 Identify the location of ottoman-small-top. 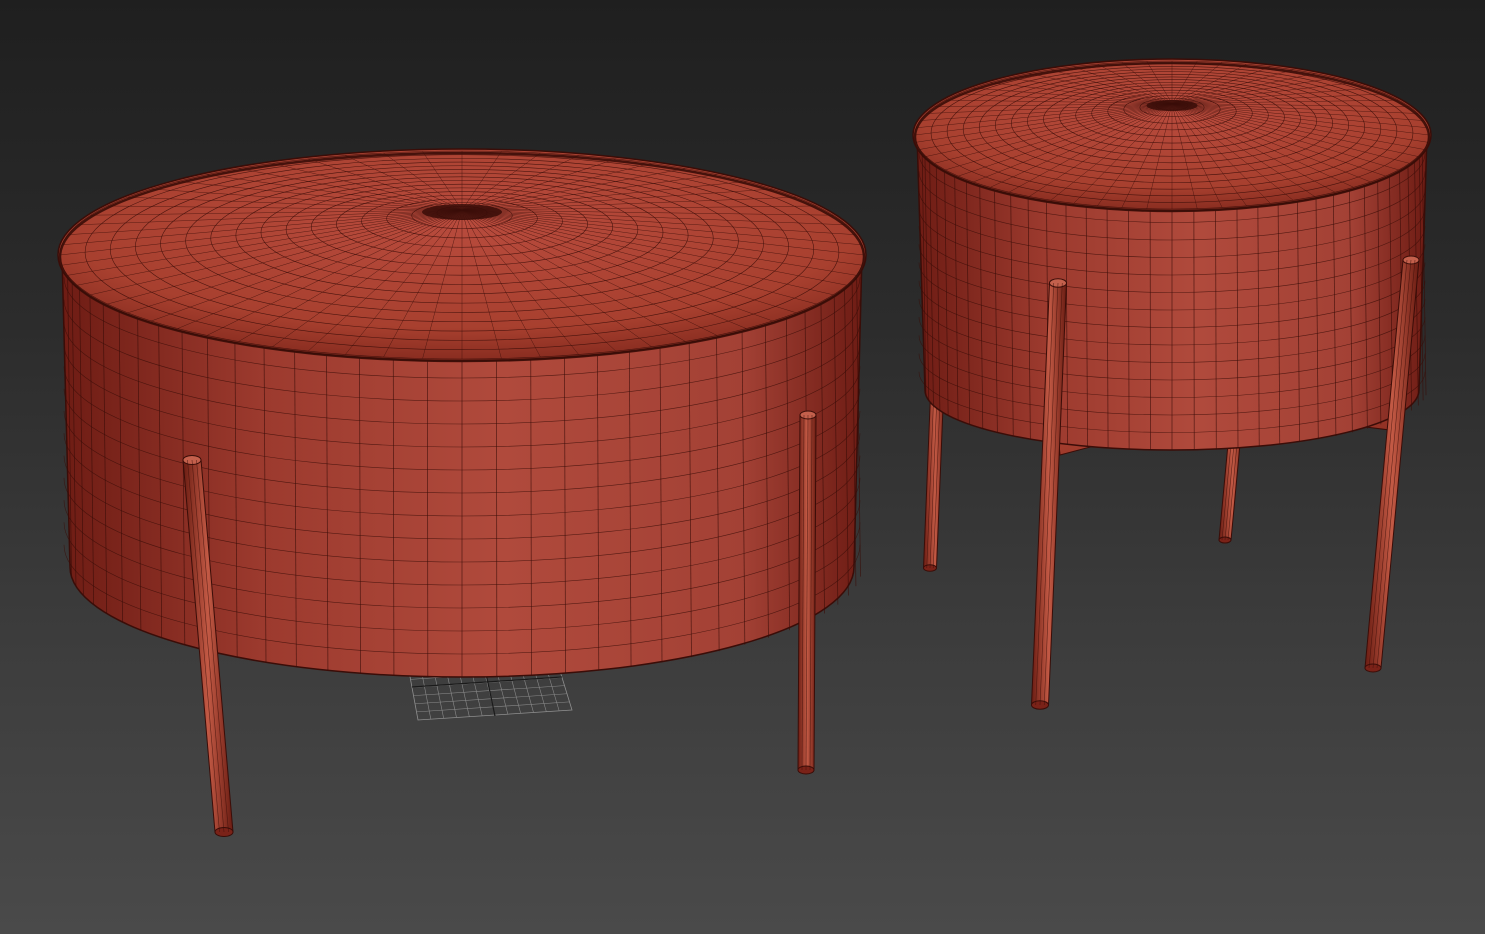
(1172, 135).